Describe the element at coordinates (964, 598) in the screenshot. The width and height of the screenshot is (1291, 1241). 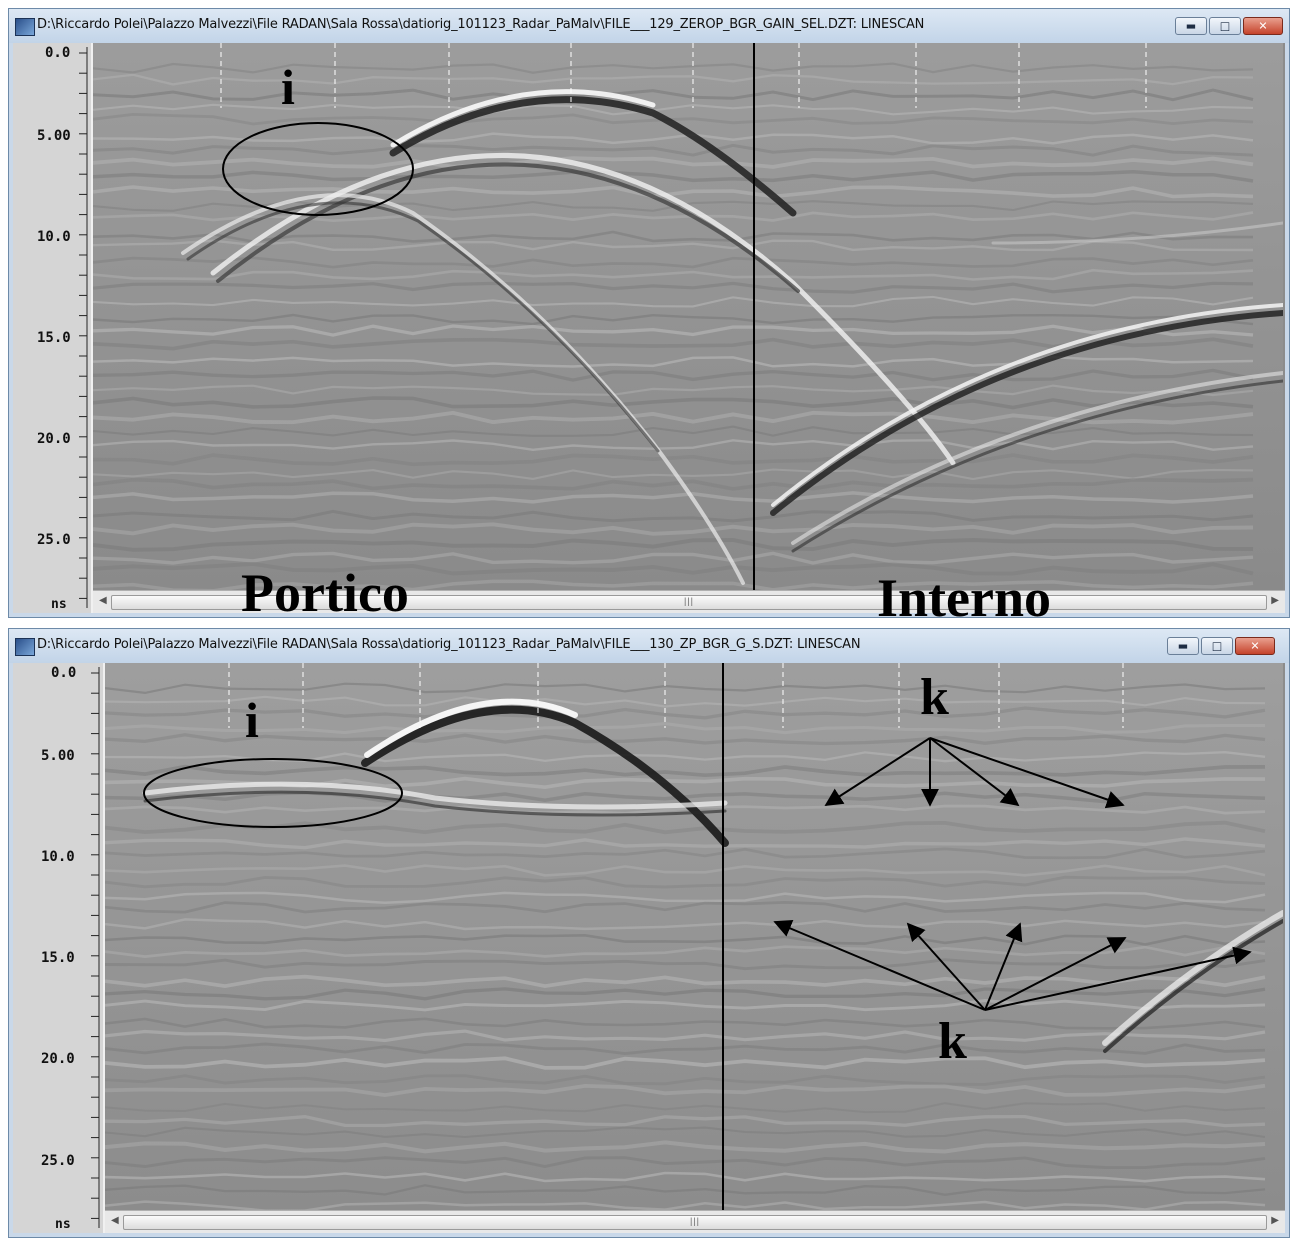
I see `label-interno: Interno` at that location.